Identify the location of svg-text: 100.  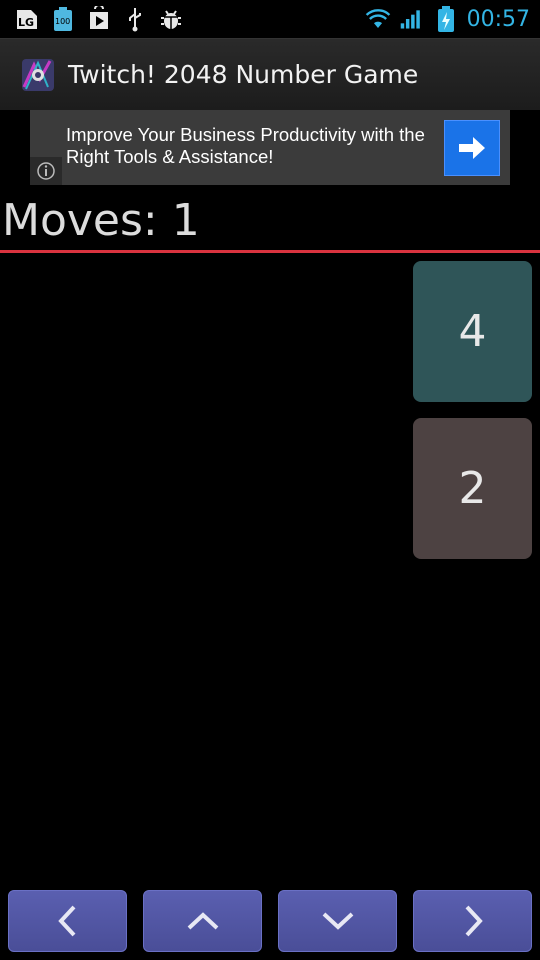
(62, 21).